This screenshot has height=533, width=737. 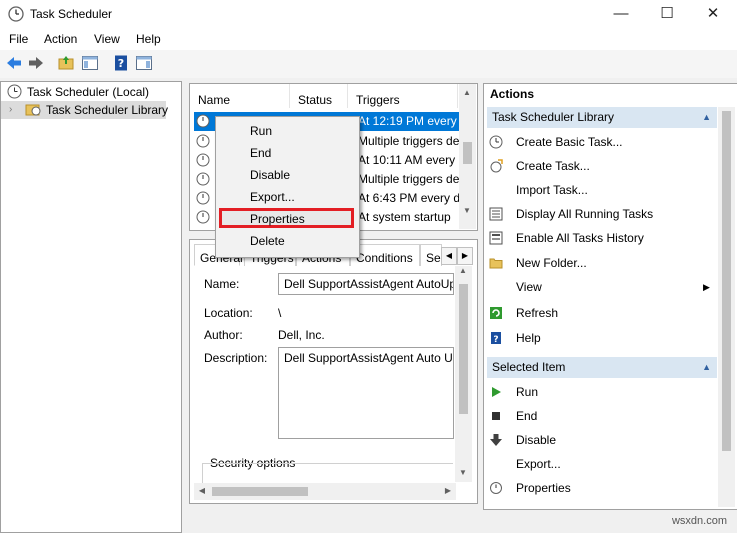 I want to click on tree-item-library: › Task Scheduler Library, so click(x=84, y=110).